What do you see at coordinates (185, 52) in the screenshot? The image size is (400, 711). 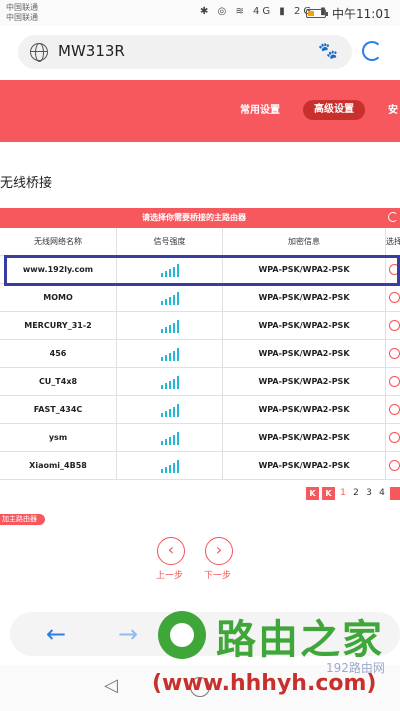 I see `address-bar: MW313R 🐾` at bounding box center [185, 52].